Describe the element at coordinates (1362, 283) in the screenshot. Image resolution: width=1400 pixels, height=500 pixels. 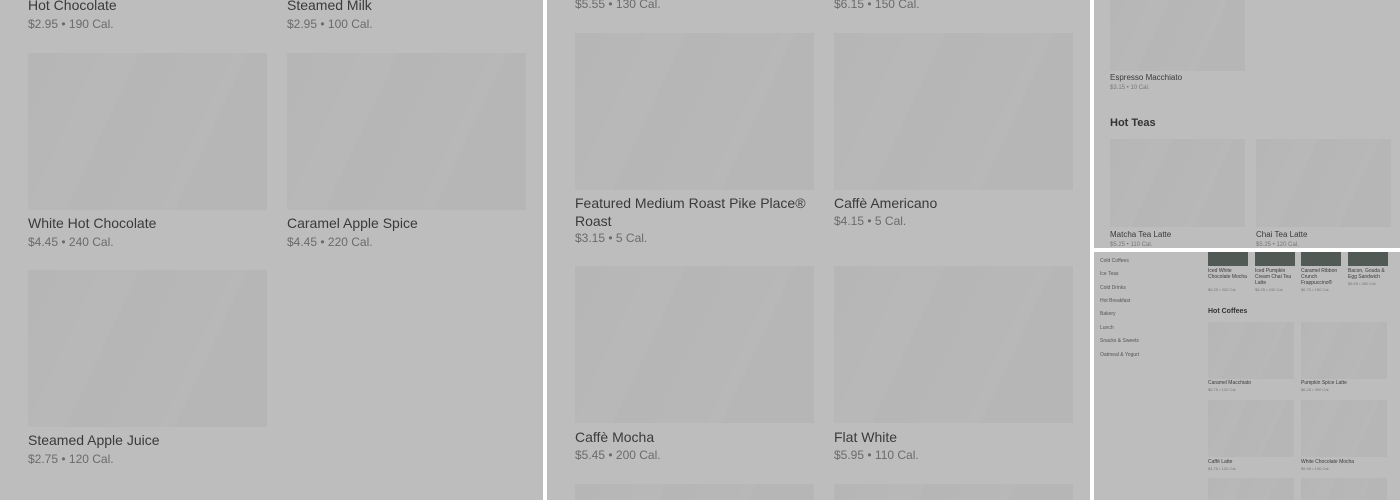
I see `item-price-calories: $5.55 • 360 Cal.` at that location.